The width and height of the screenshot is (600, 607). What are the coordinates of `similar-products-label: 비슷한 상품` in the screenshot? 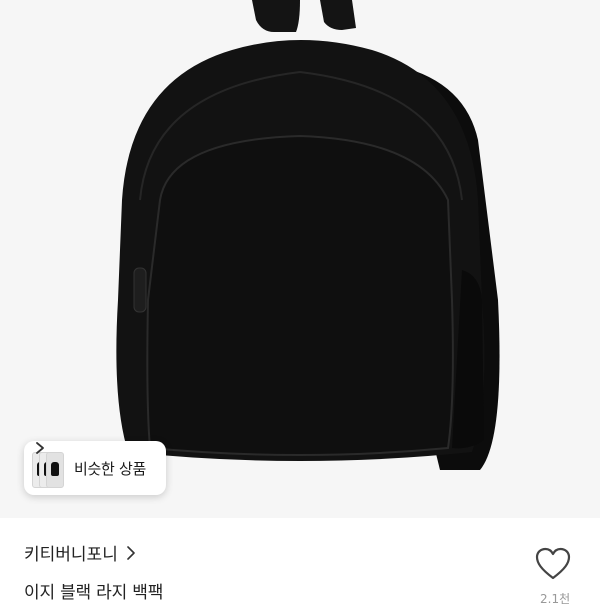 It's located at (110, 468).